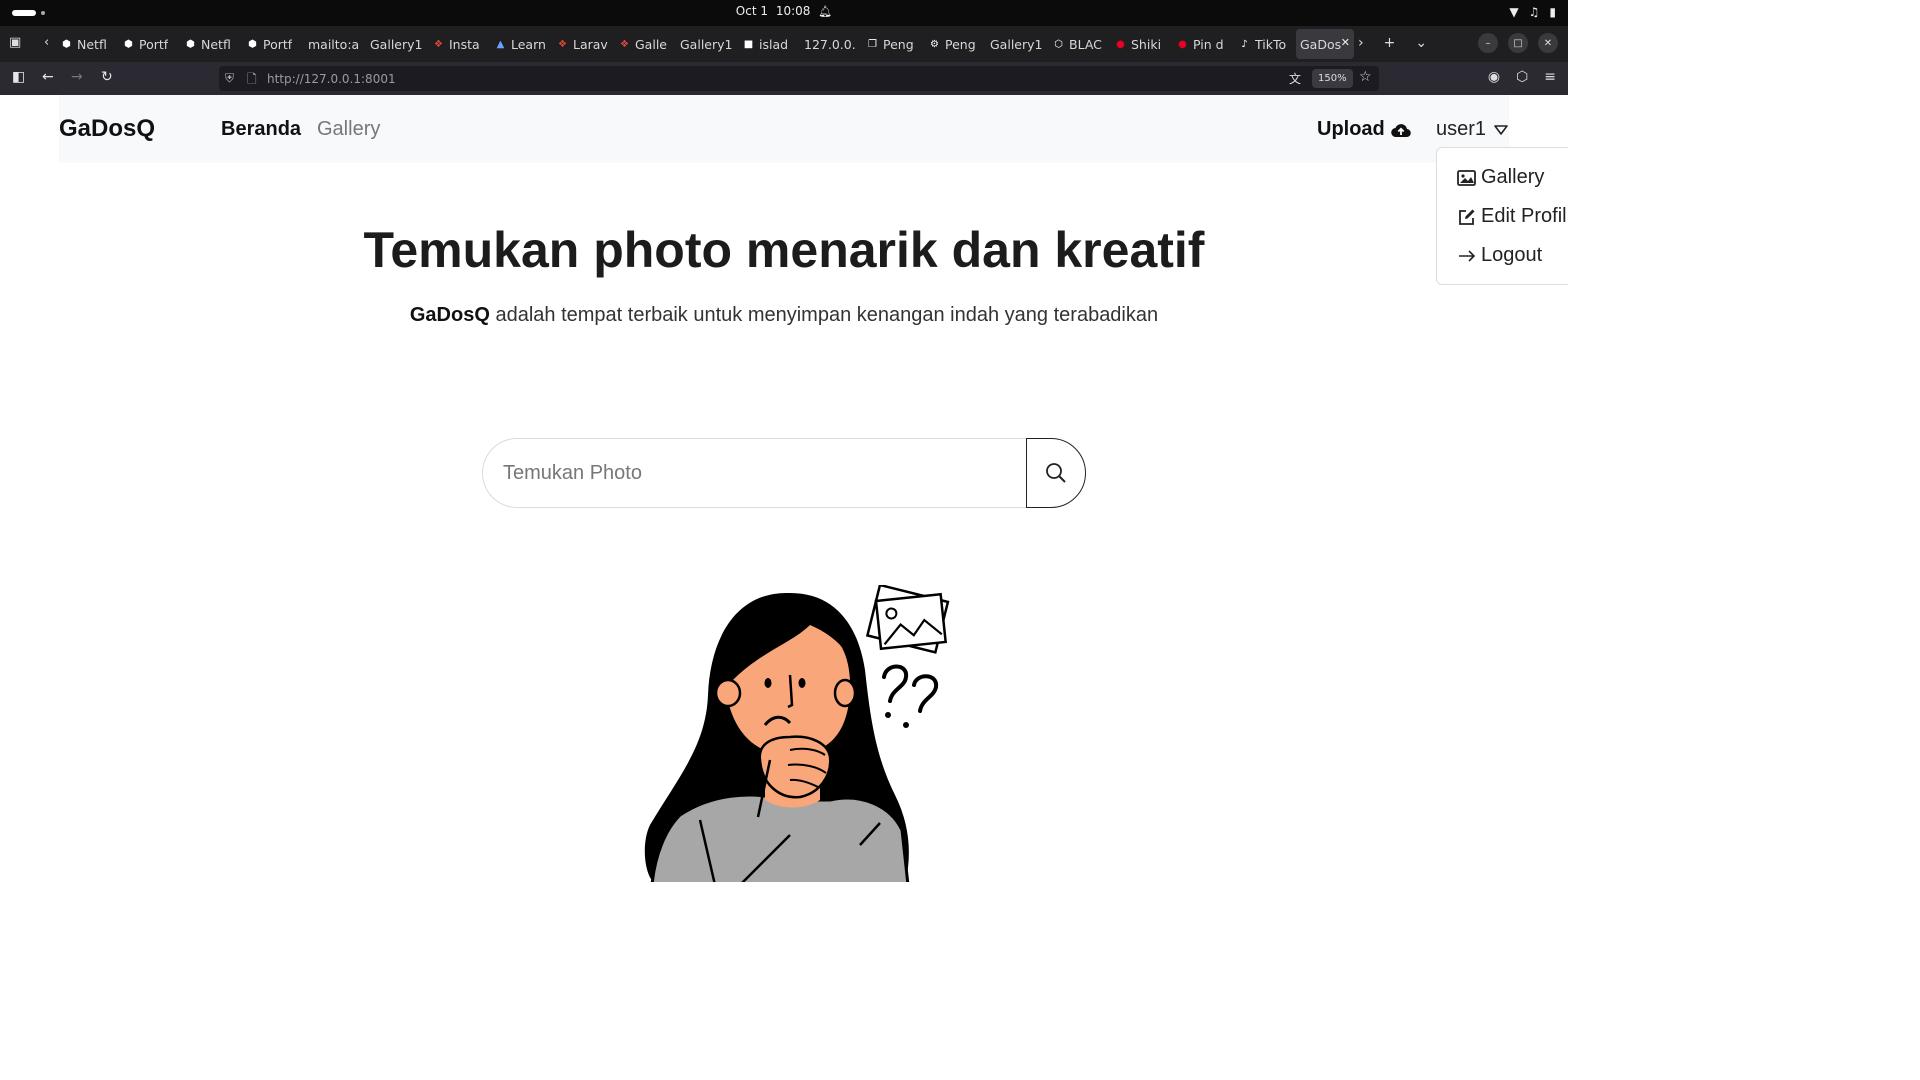 The height and width of the screenshot is (1080, 1920). I want to click on browser-tab: ❐ Peng, so click(893, 44).